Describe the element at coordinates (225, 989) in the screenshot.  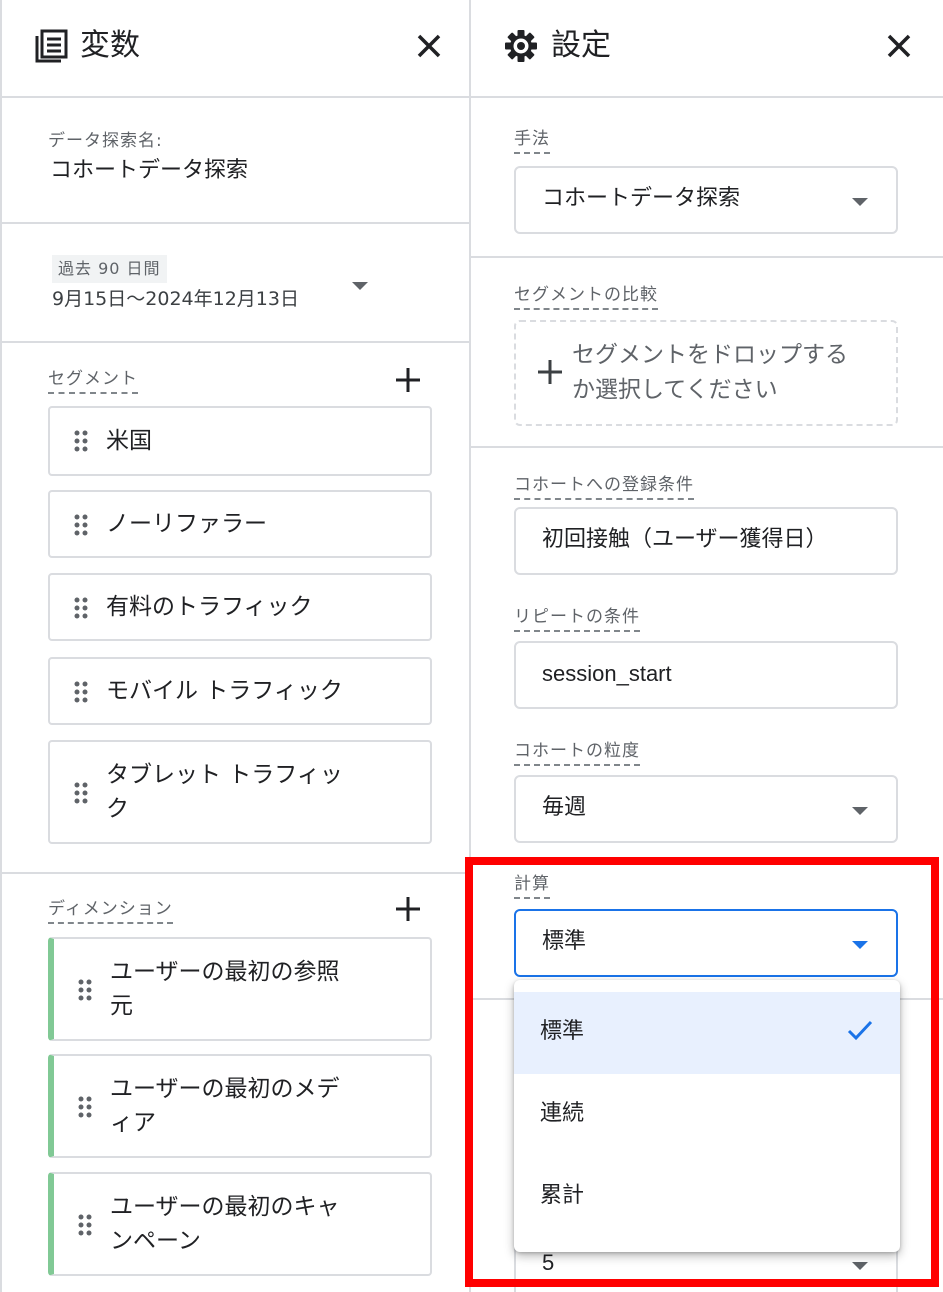
I see `dimension-label: ユーザーの最初の参照 元` at that location.